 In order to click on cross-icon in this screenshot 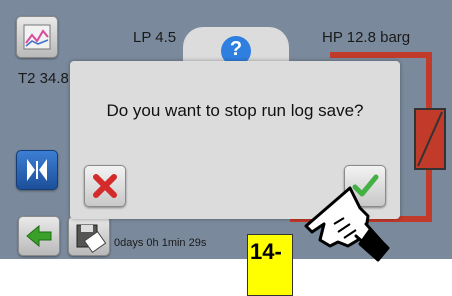, I will do `click(105, 186)`.